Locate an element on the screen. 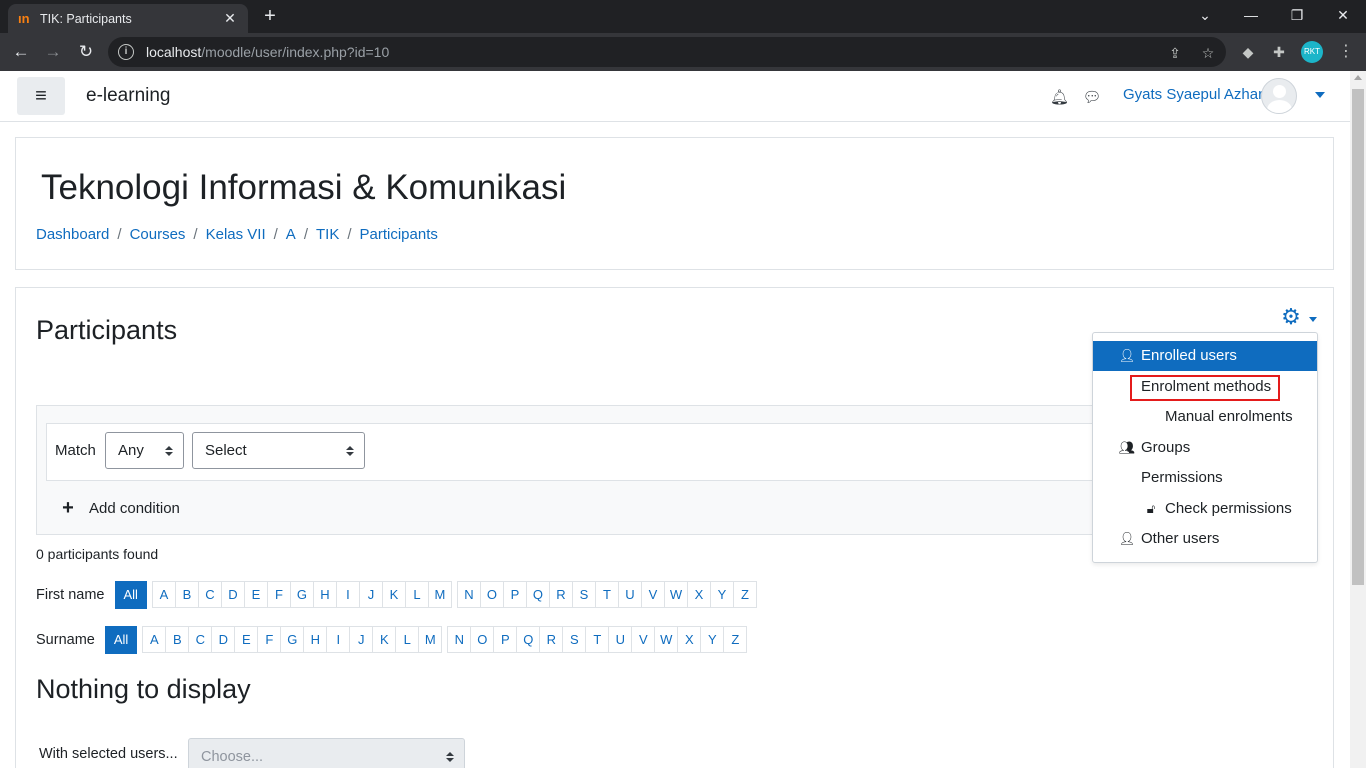 This screenshot has width=1366, height=768. breadcrumb-tik: TIK is located at coordinates (327, 234).